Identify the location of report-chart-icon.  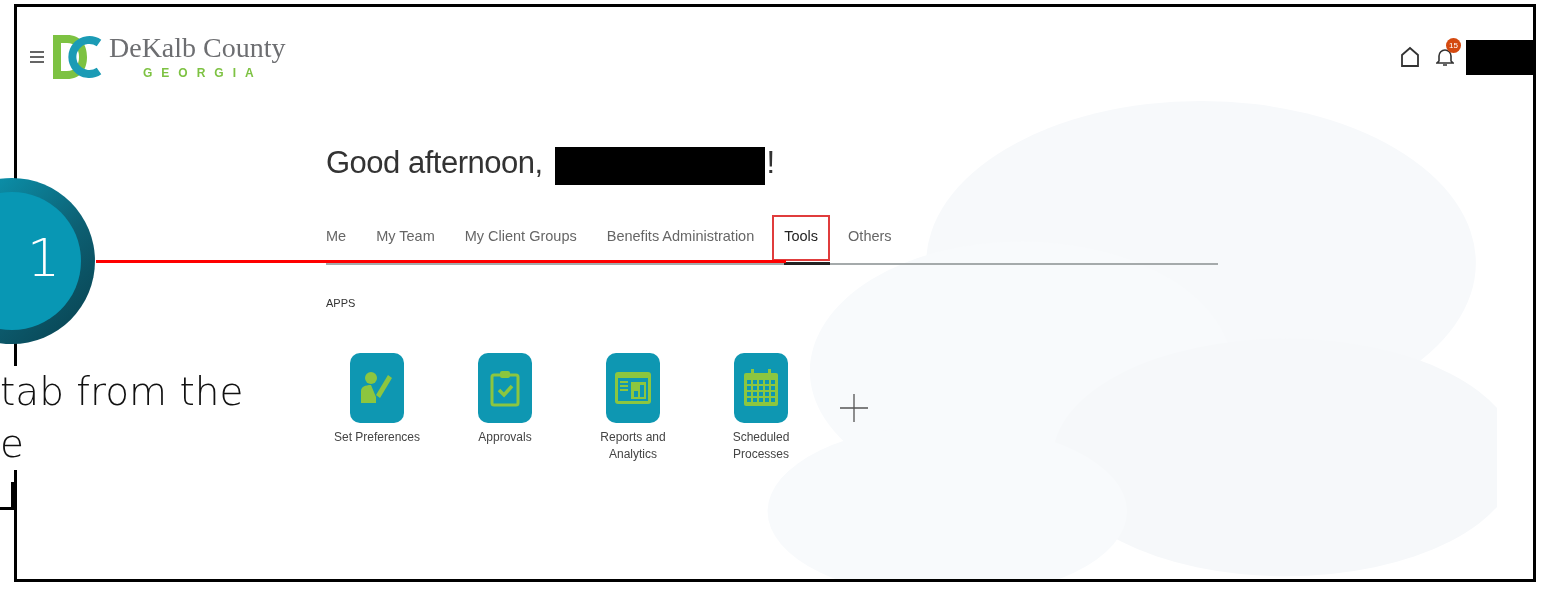
(633, 388).